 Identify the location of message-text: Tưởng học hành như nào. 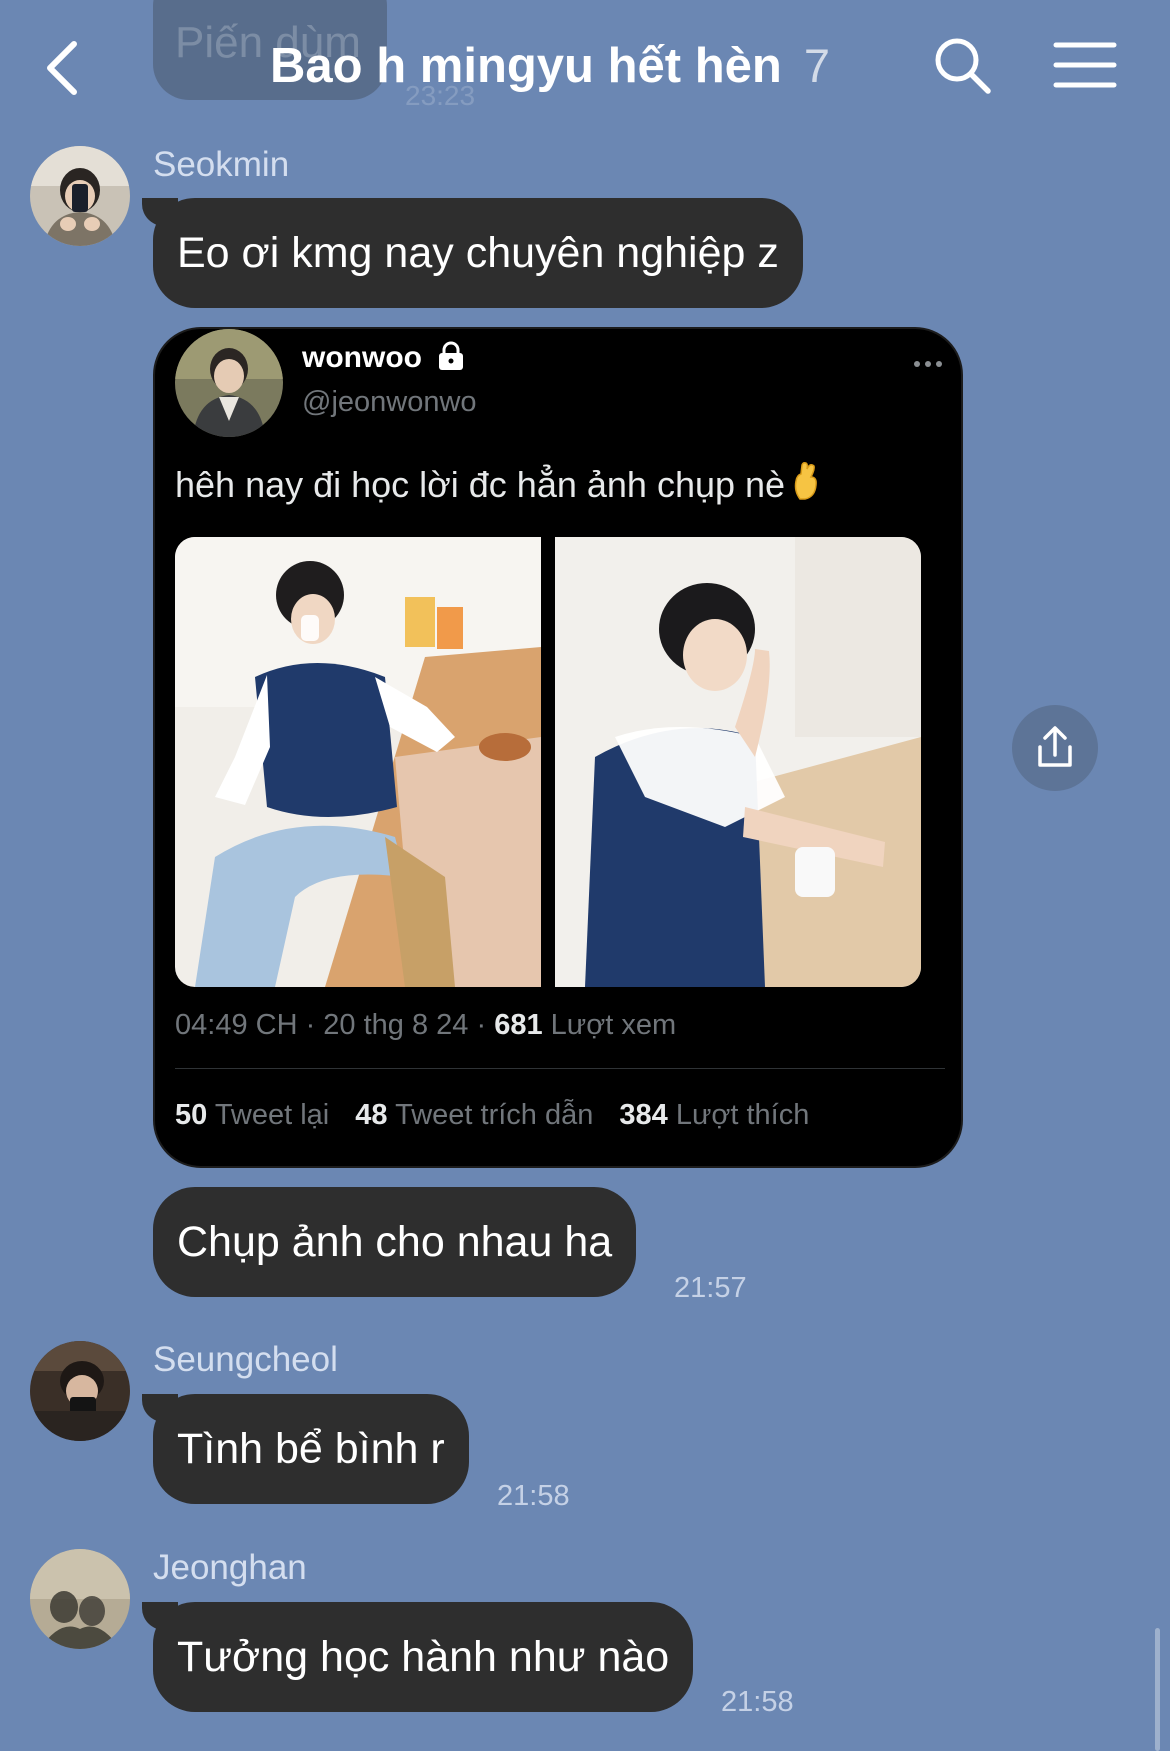
(423, 1657).